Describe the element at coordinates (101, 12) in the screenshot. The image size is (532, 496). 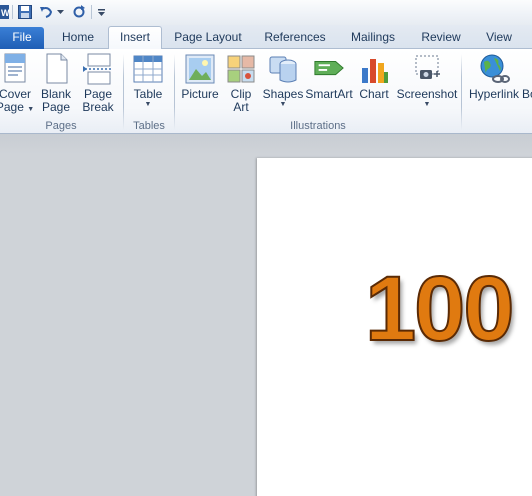
I see `customize-qat-icon` at that location.